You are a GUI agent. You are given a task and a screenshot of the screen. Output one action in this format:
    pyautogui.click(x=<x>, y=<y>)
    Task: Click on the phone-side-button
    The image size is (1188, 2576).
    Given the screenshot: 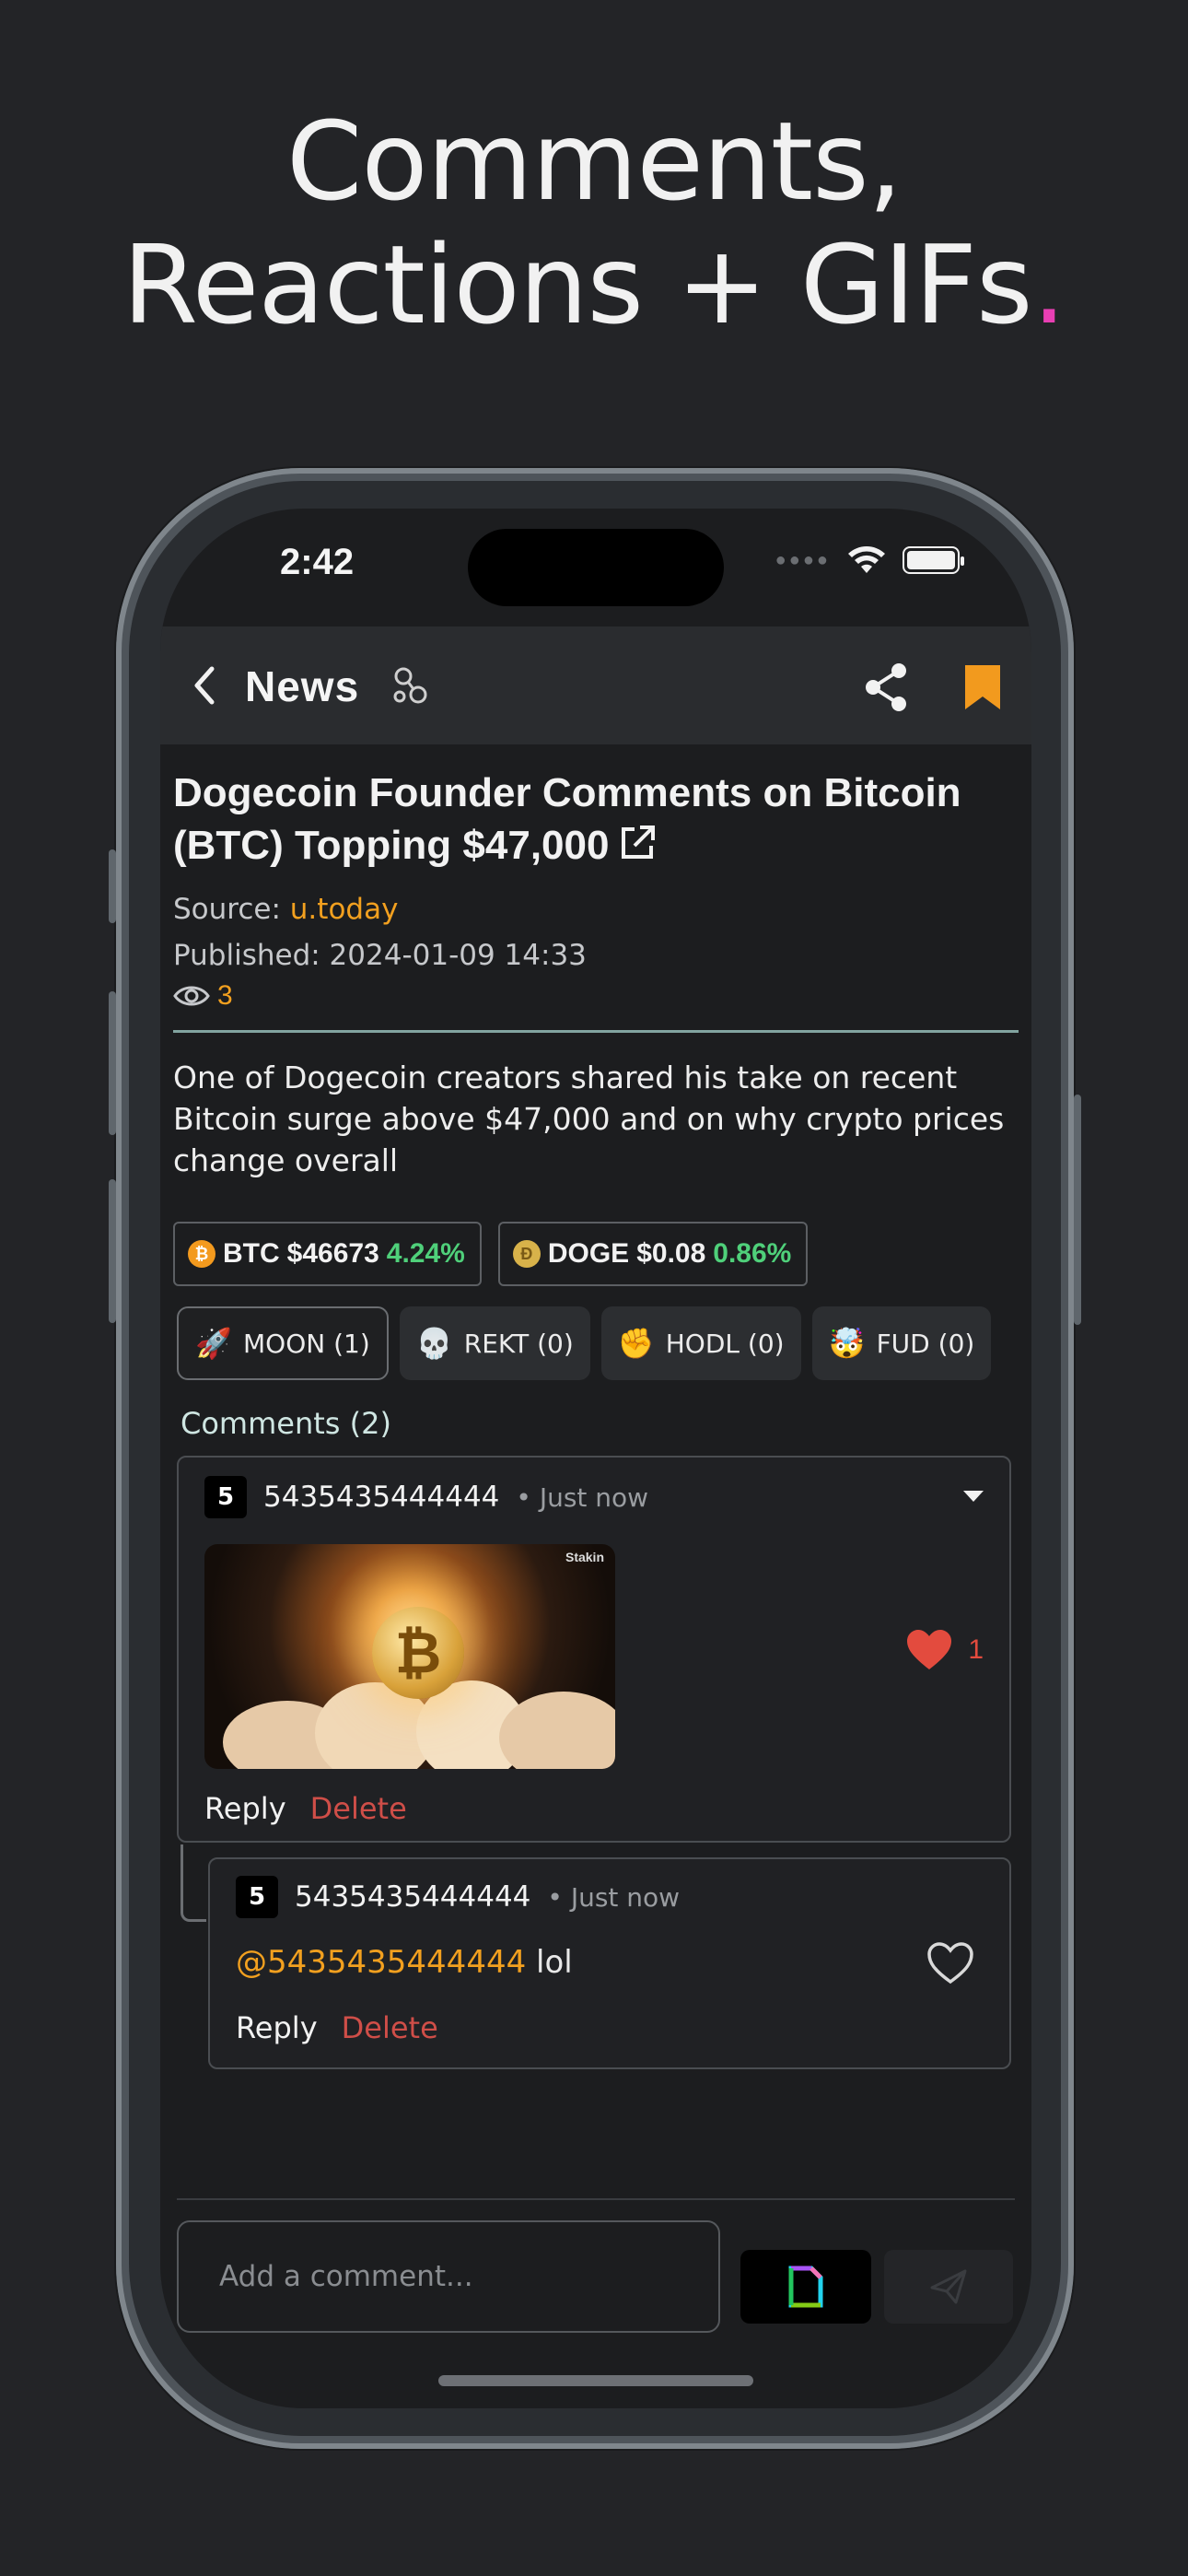 What is the action you would take?
    pyautogui.click(x=112, y=886)
    